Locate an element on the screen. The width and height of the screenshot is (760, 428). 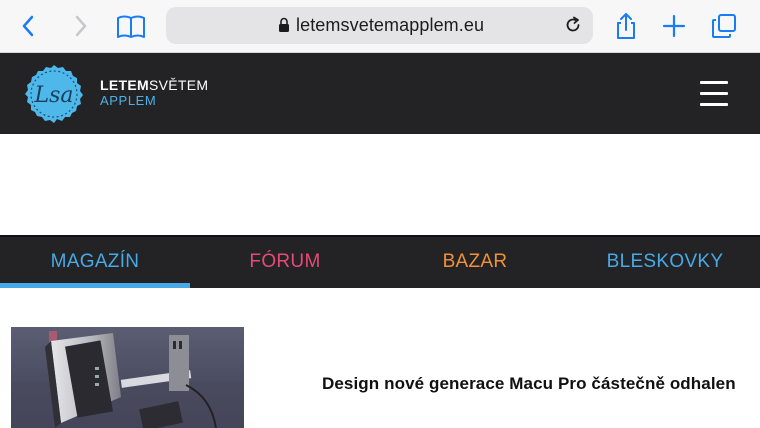
brand-name: LETEMSVĚTEM APPLEM is located at coordinates (154, 93).